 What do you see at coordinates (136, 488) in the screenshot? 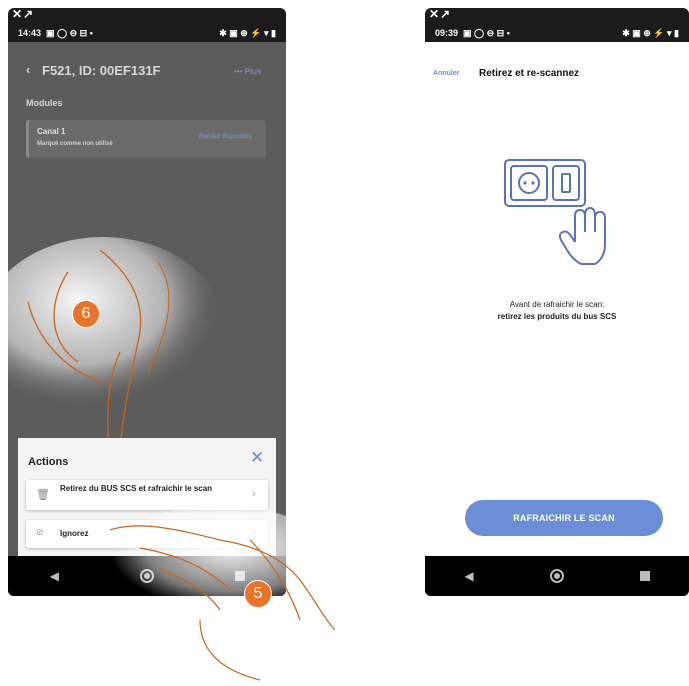
I see `remove-option-label: Retirez du BUS SCS et rafraichir le scan` at bounding box center [136, 488].